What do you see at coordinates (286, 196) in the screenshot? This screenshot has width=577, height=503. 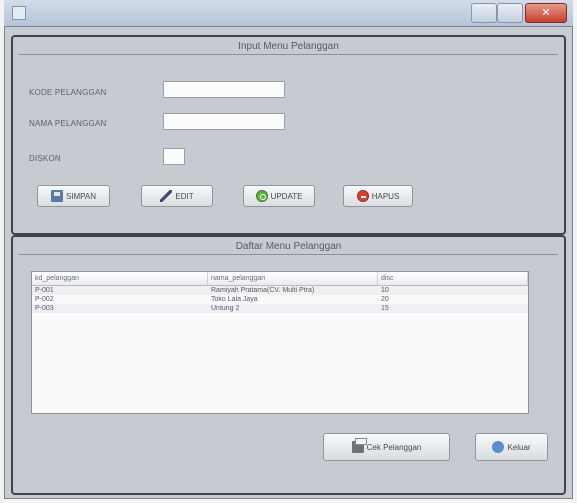 I see `update-button-label: UPDATE` at bounding box center [286, 196].